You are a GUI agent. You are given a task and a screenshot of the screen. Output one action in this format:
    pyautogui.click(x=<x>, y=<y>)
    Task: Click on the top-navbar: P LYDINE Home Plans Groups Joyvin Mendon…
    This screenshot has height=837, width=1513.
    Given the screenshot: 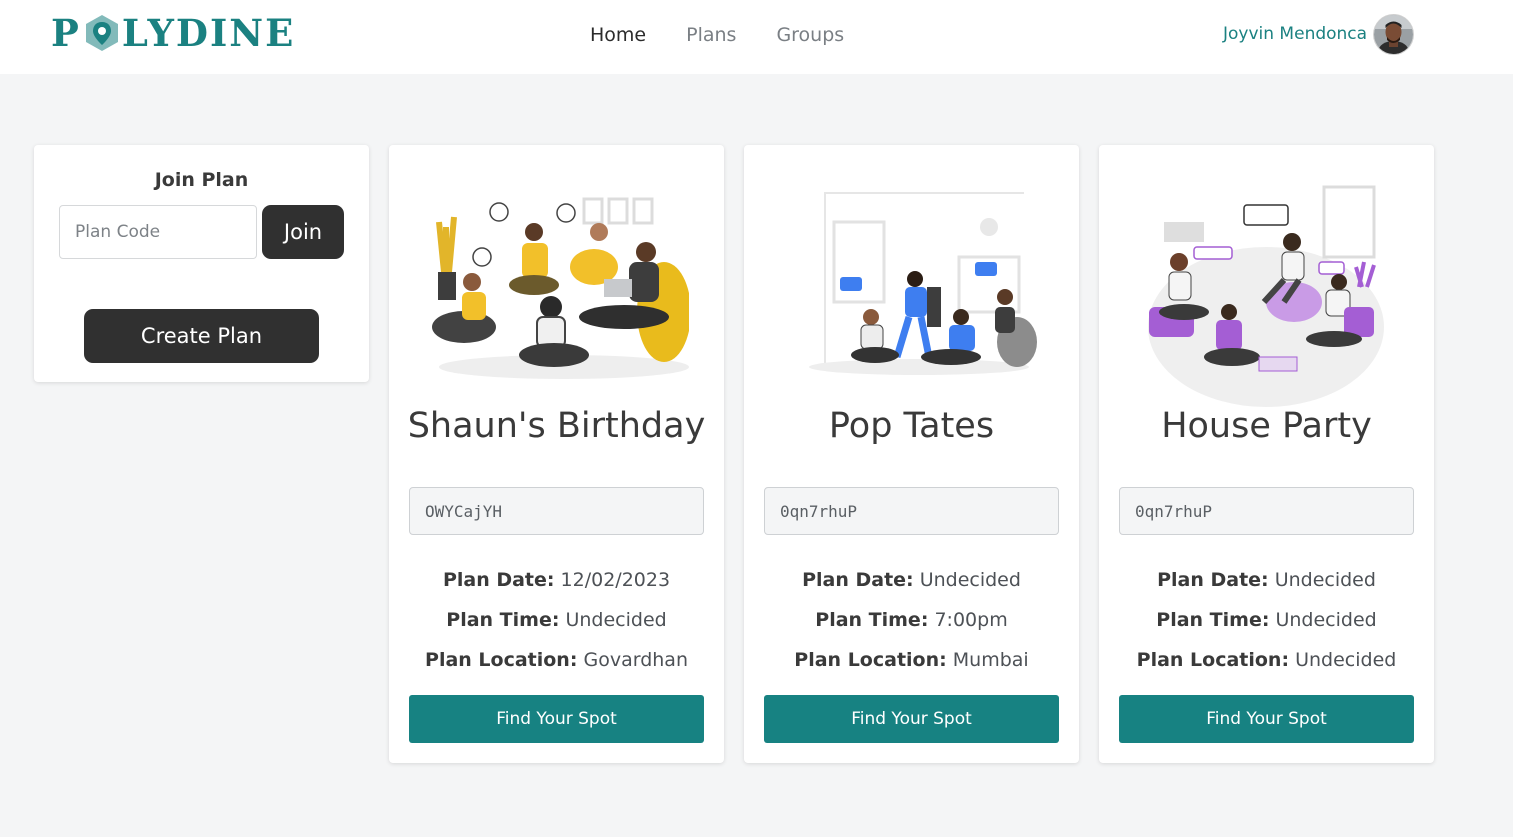 What is the action you would take?
    pyautogui.click(x=756, y=37)
    